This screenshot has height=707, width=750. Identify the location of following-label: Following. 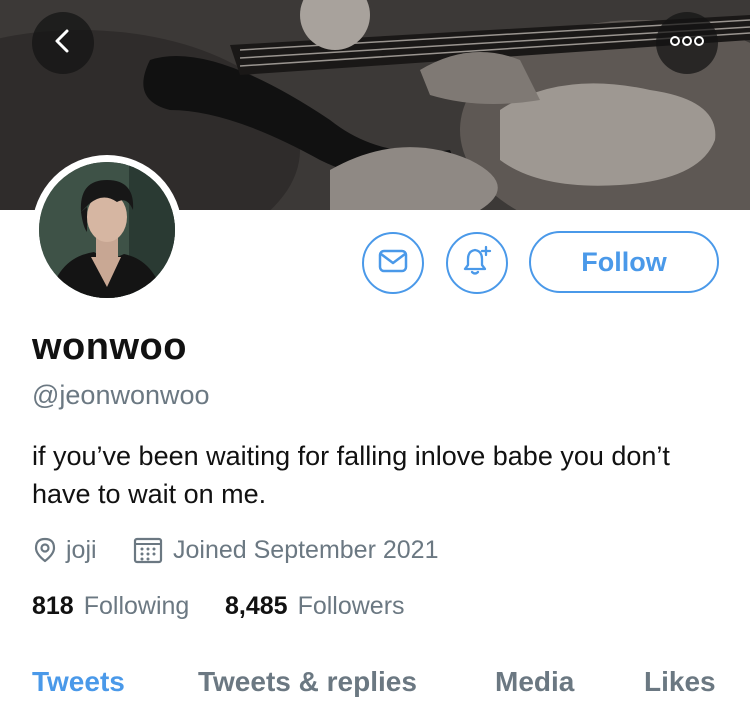
(136, 606).